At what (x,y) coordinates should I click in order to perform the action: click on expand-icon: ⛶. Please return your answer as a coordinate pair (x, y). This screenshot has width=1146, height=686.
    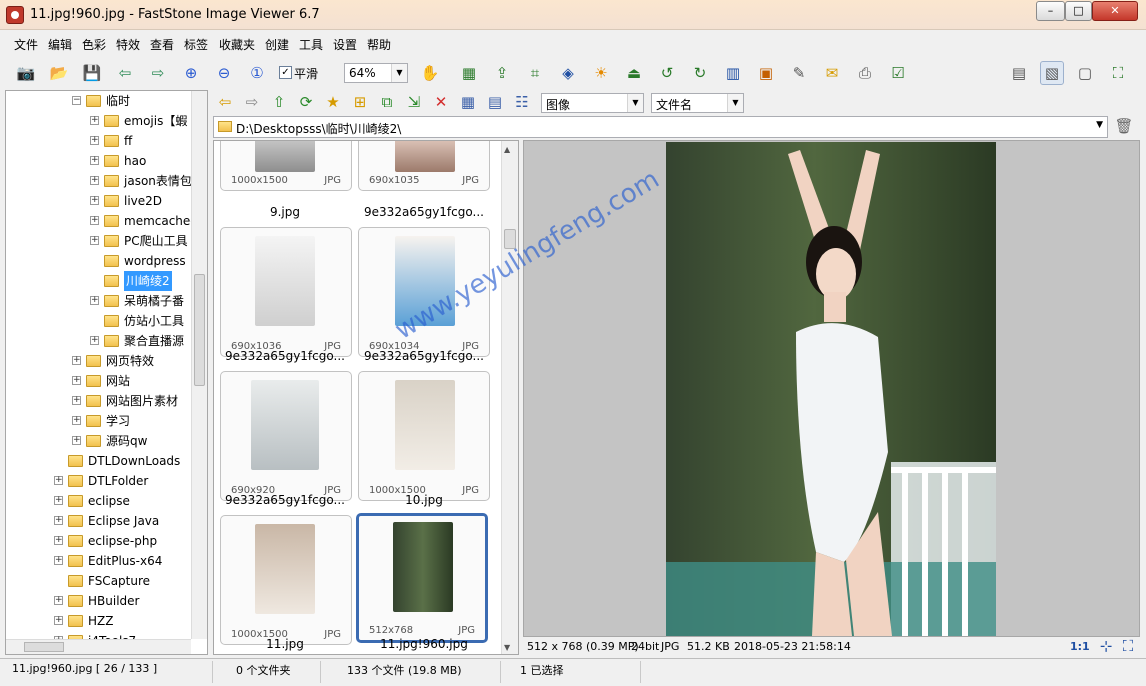
    Looking at the image, I should click on (1128, 646).